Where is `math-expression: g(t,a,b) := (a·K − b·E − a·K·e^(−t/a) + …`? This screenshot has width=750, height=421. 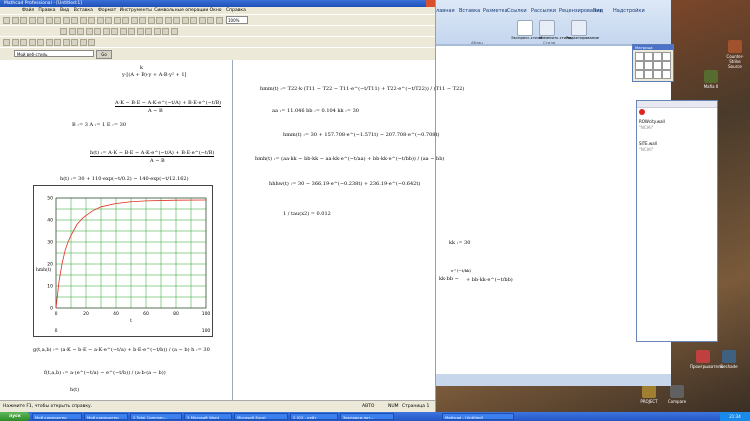
math-expression: g(t,a,b) := (a·K − b·E − a·K·e^(−t/a) + … is located at coordinates (121, 350).